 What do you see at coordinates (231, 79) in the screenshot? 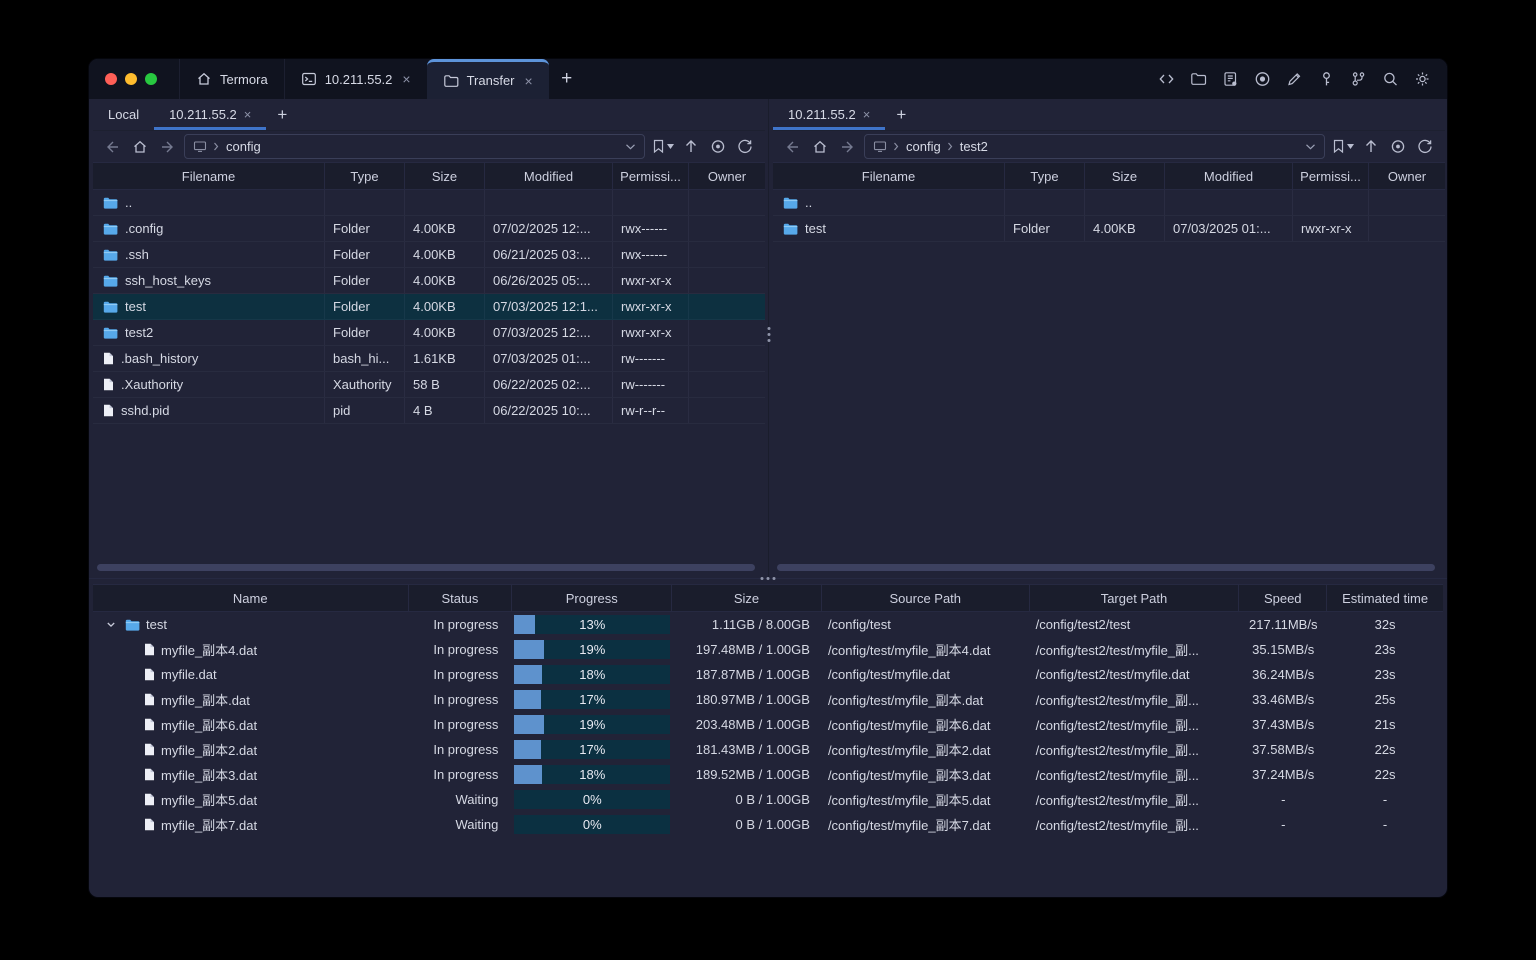
I see `tab-termora: Termora` at bounding box center [231, 79].